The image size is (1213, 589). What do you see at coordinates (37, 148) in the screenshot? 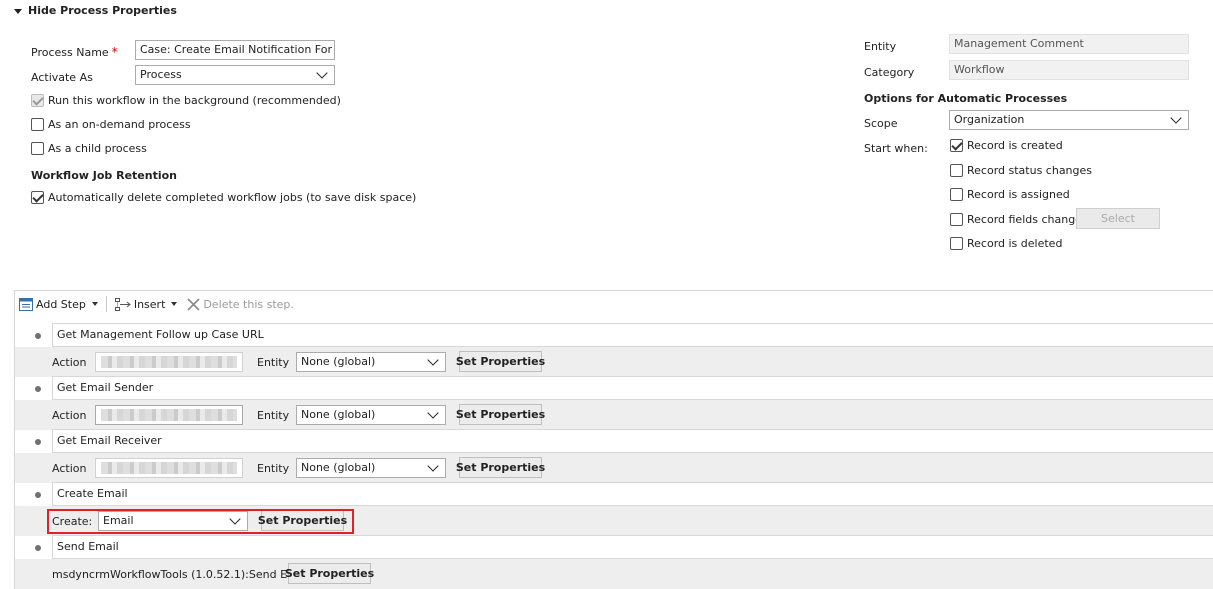
I see `child-process-checkbox` at bounding box center [37, 148].